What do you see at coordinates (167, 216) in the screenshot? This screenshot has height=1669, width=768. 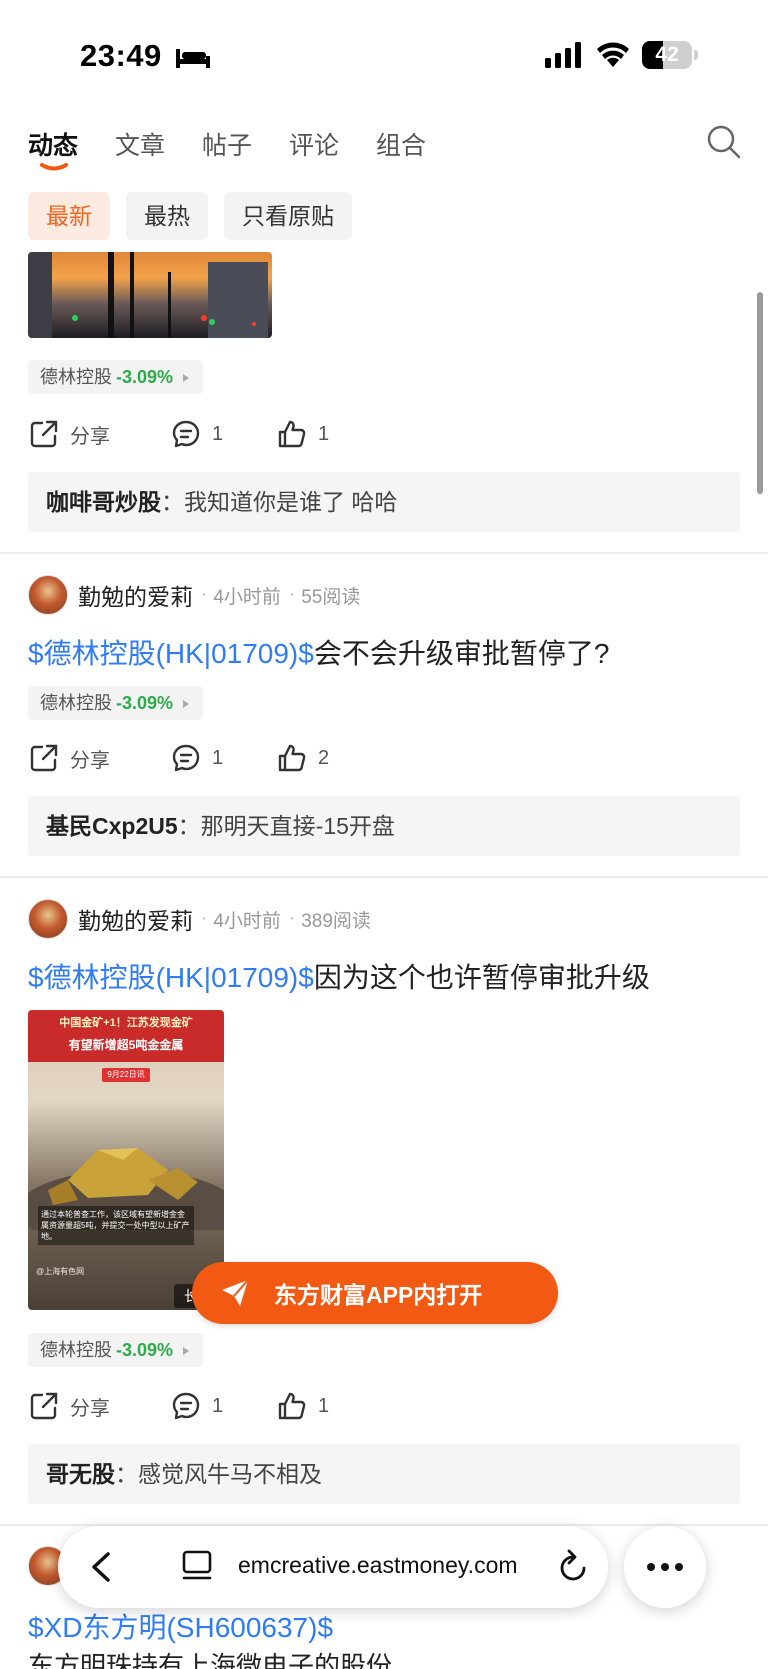 I see `filter-hottest: 最热` at bounding box center [167, 216].